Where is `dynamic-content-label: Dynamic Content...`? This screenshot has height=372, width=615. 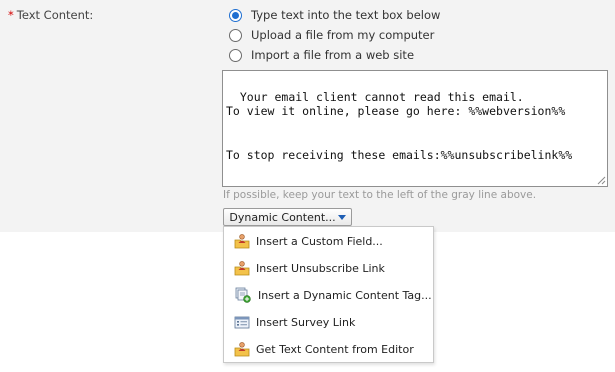
dynamic-content-label: Dynamic Content... is located at coordinates (282, 217).